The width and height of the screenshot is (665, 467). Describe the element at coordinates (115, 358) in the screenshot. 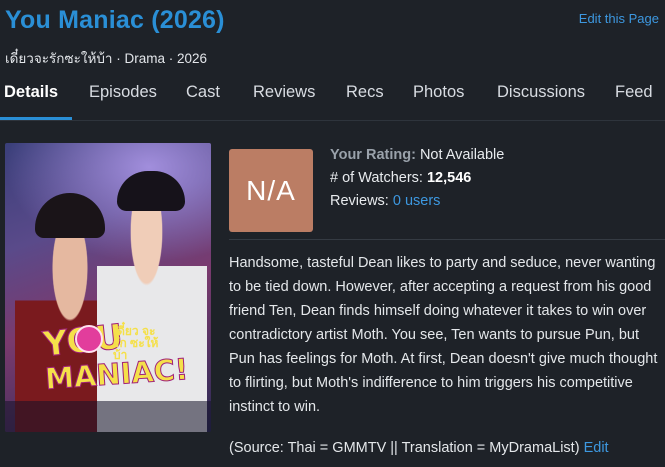

I see `poster-logo: YOU เดี๋ยว จะรัก ซะให้บ้า MANIAC!` at that location.